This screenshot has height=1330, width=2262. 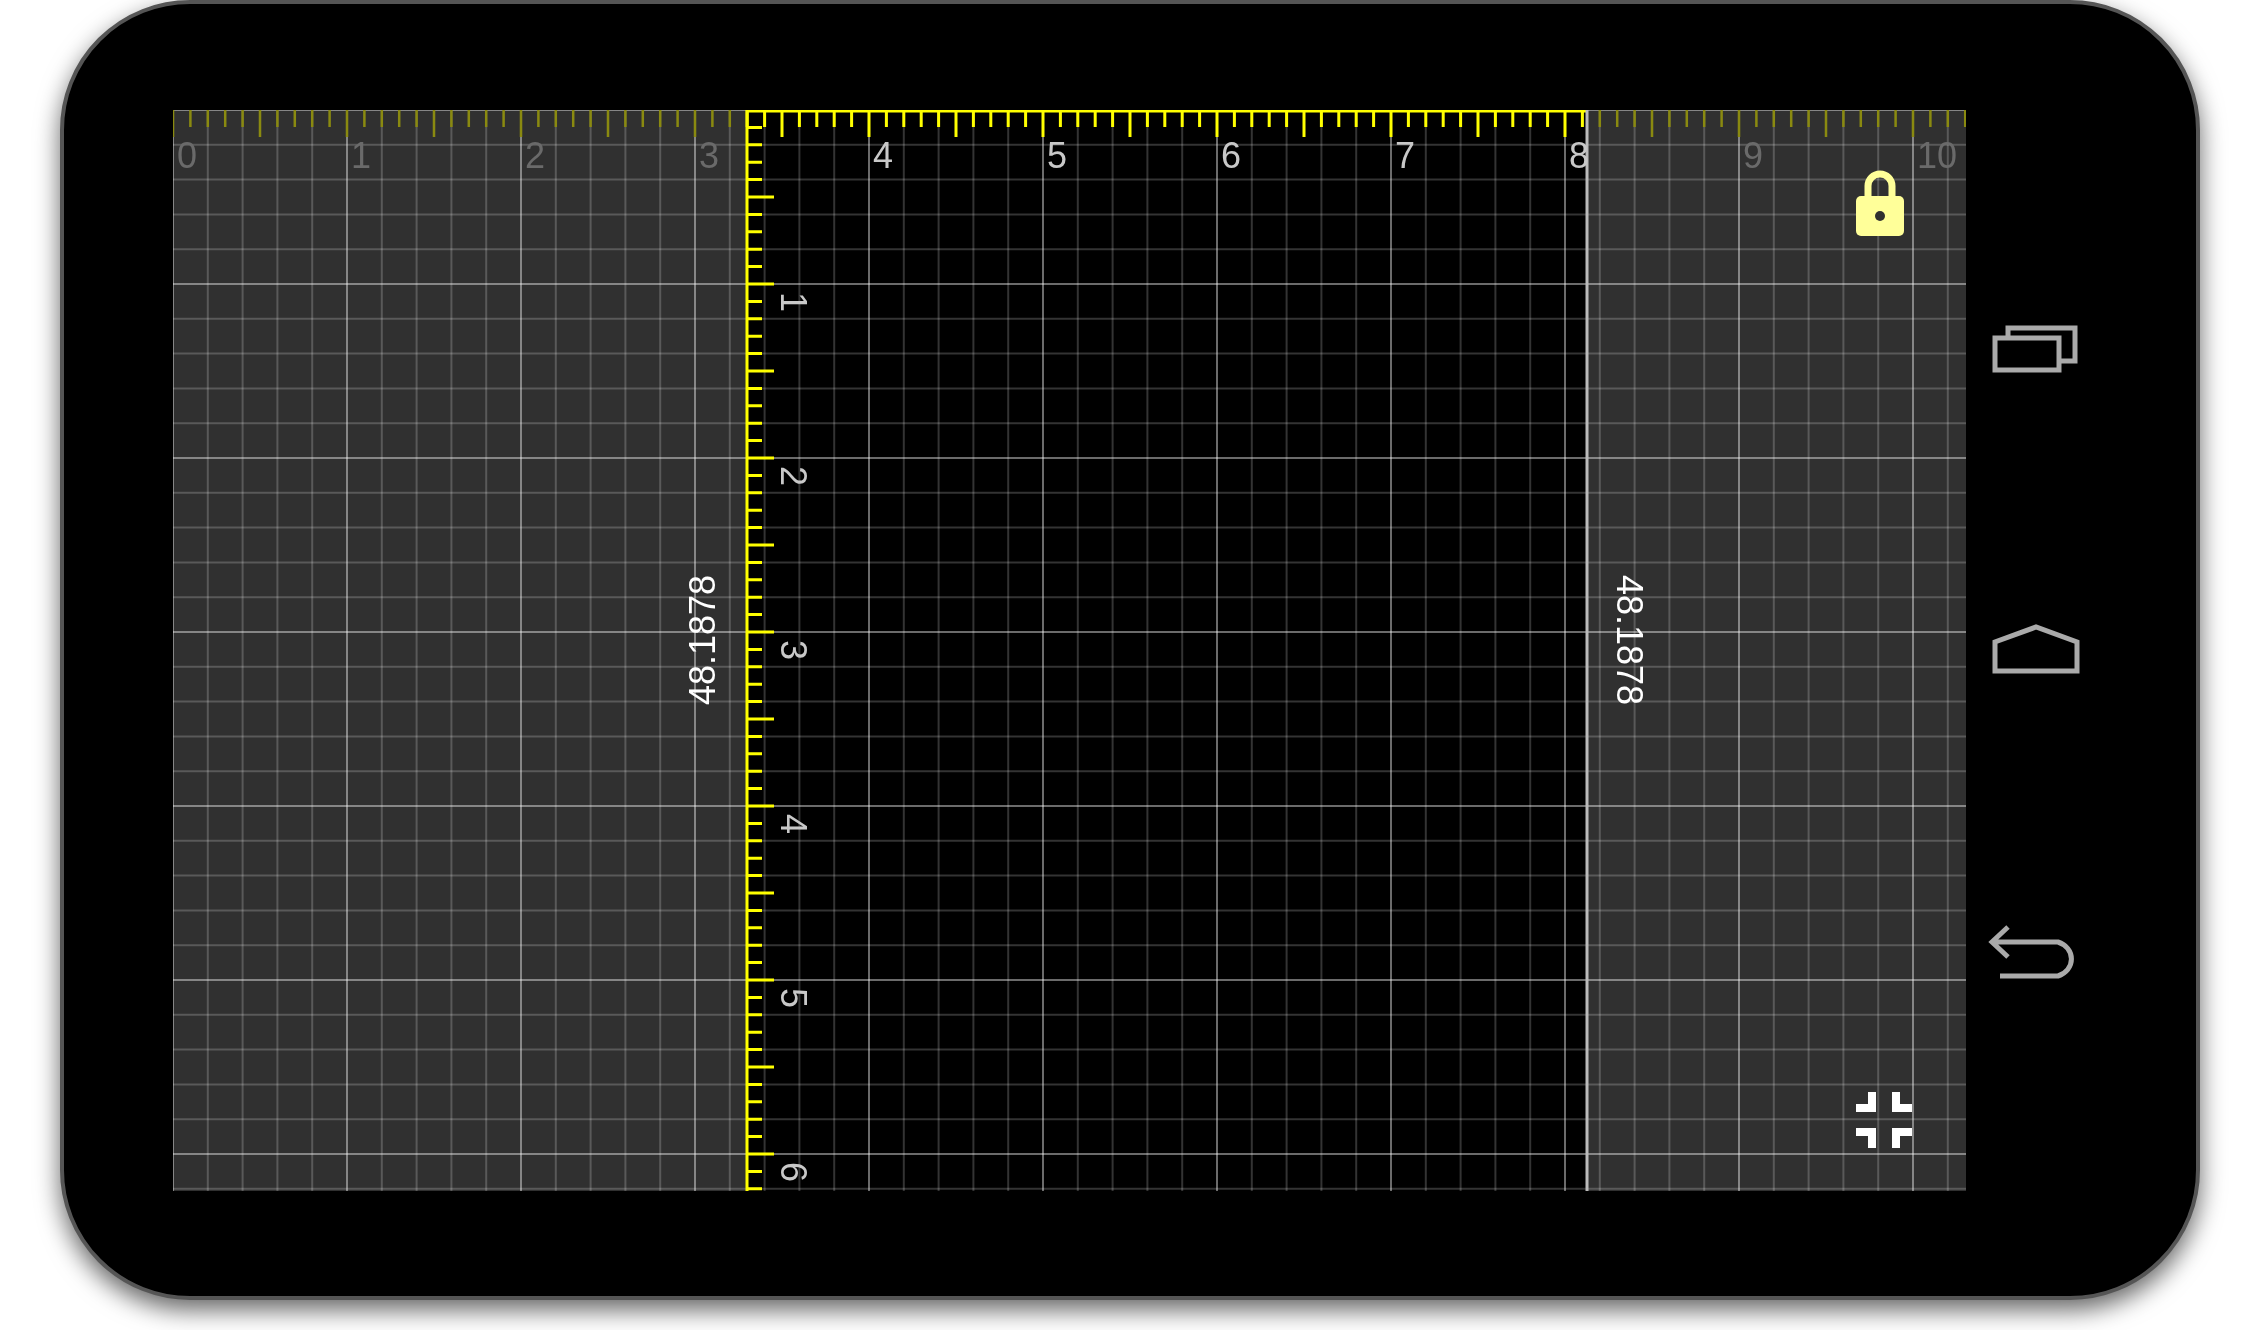 What do you see at coordinates (760, 650) in the screenshot?
I see `side-ruler-ticks` at bounding box center [760, 650].